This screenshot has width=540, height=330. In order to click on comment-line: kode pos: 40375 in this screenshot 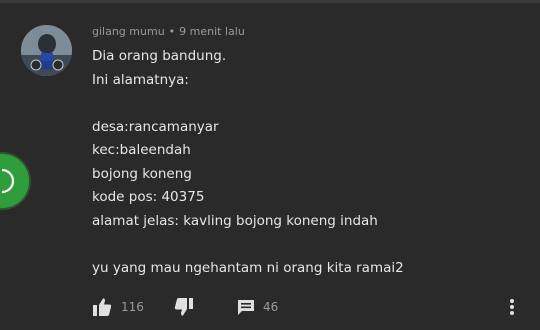, I will do `click(148, 197)`.